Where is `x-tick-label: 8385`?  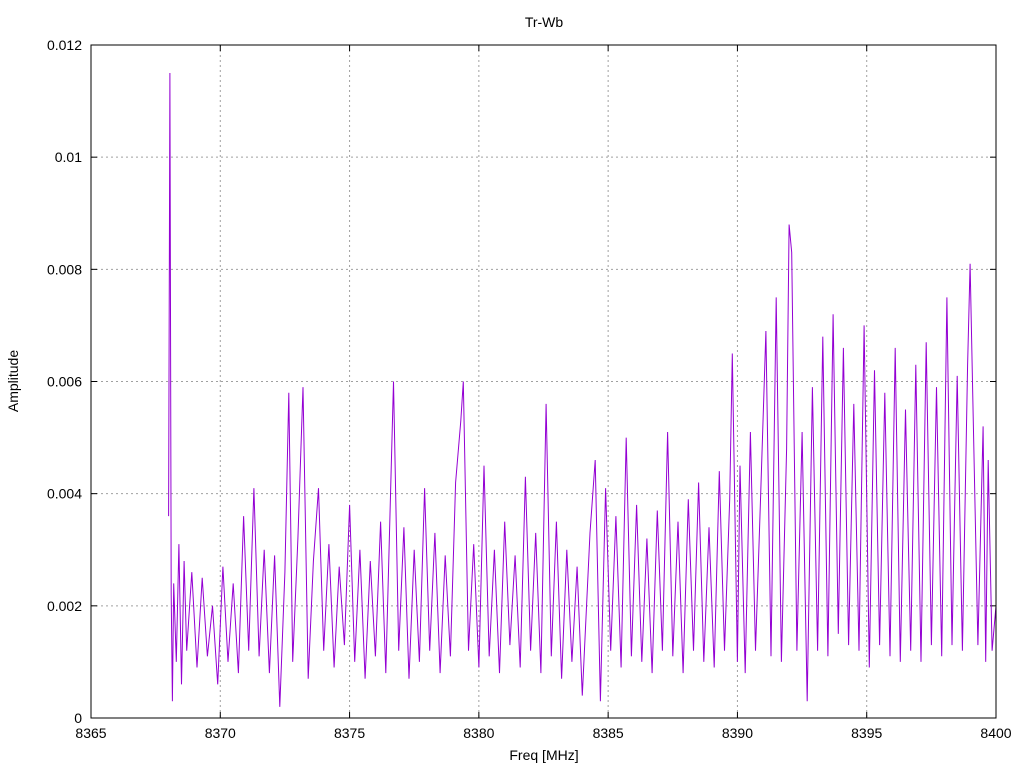 x-tick-label: 8385 is located at coordinates (608, 733).